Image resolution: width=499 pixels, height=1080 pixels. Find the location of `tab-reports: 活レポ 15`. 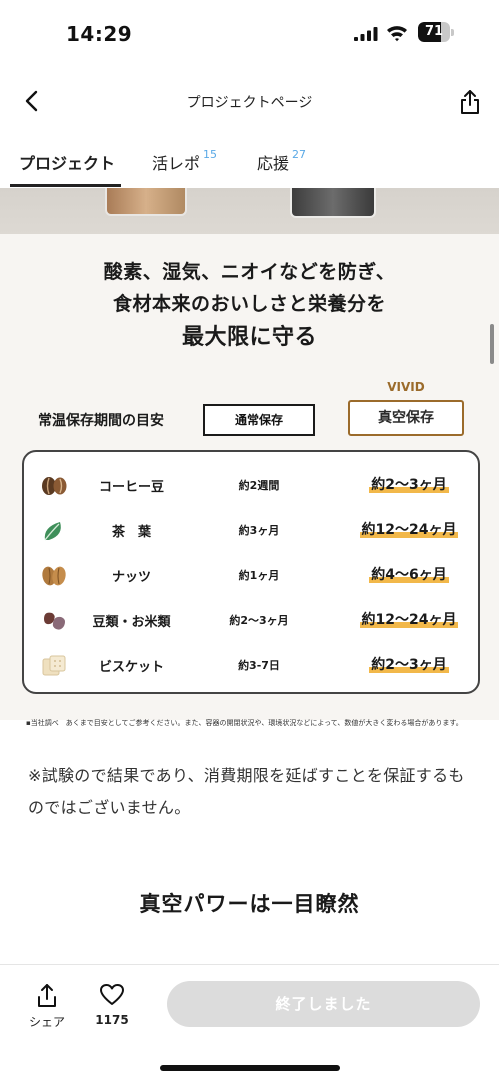

tab-reports: 活レポ 15 is located at coordinates (185, 161).